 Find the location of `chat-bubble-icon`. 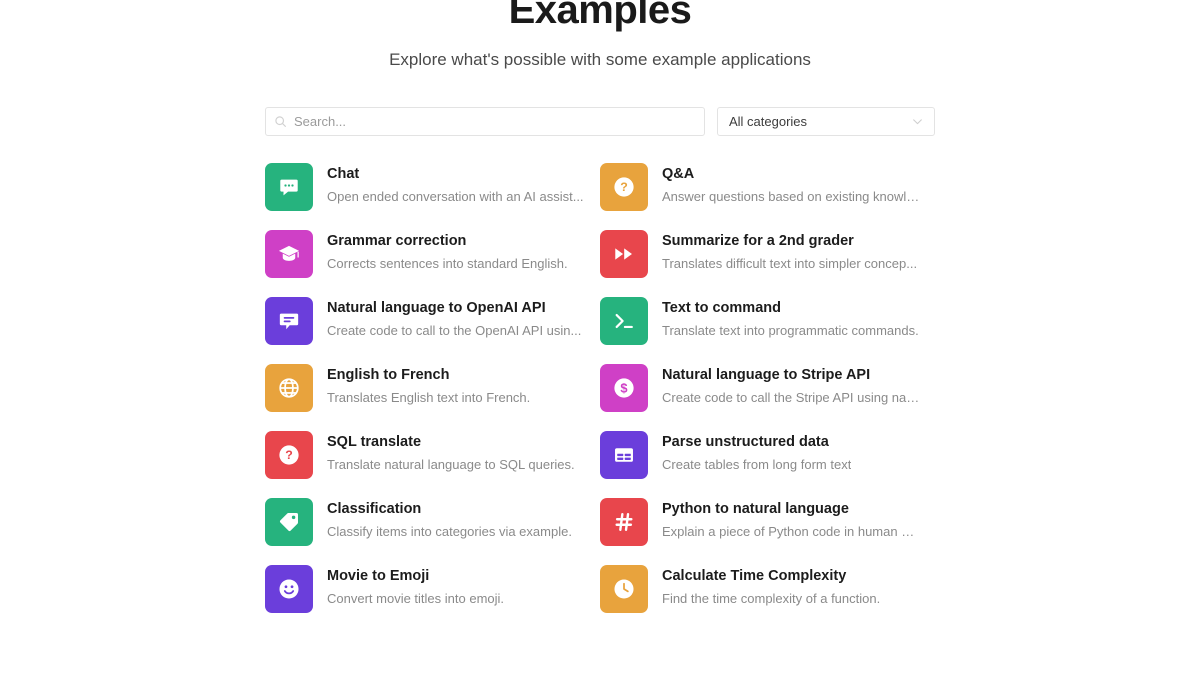

chat-bubble-icon is located at coordinates (289, 187).